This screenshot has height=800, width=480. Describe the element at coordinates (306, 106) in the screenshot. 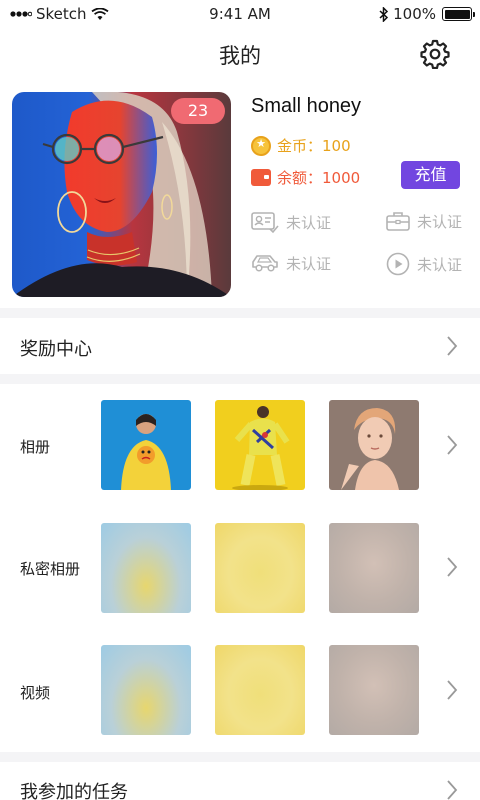

I see `username: Small honey` at that location.